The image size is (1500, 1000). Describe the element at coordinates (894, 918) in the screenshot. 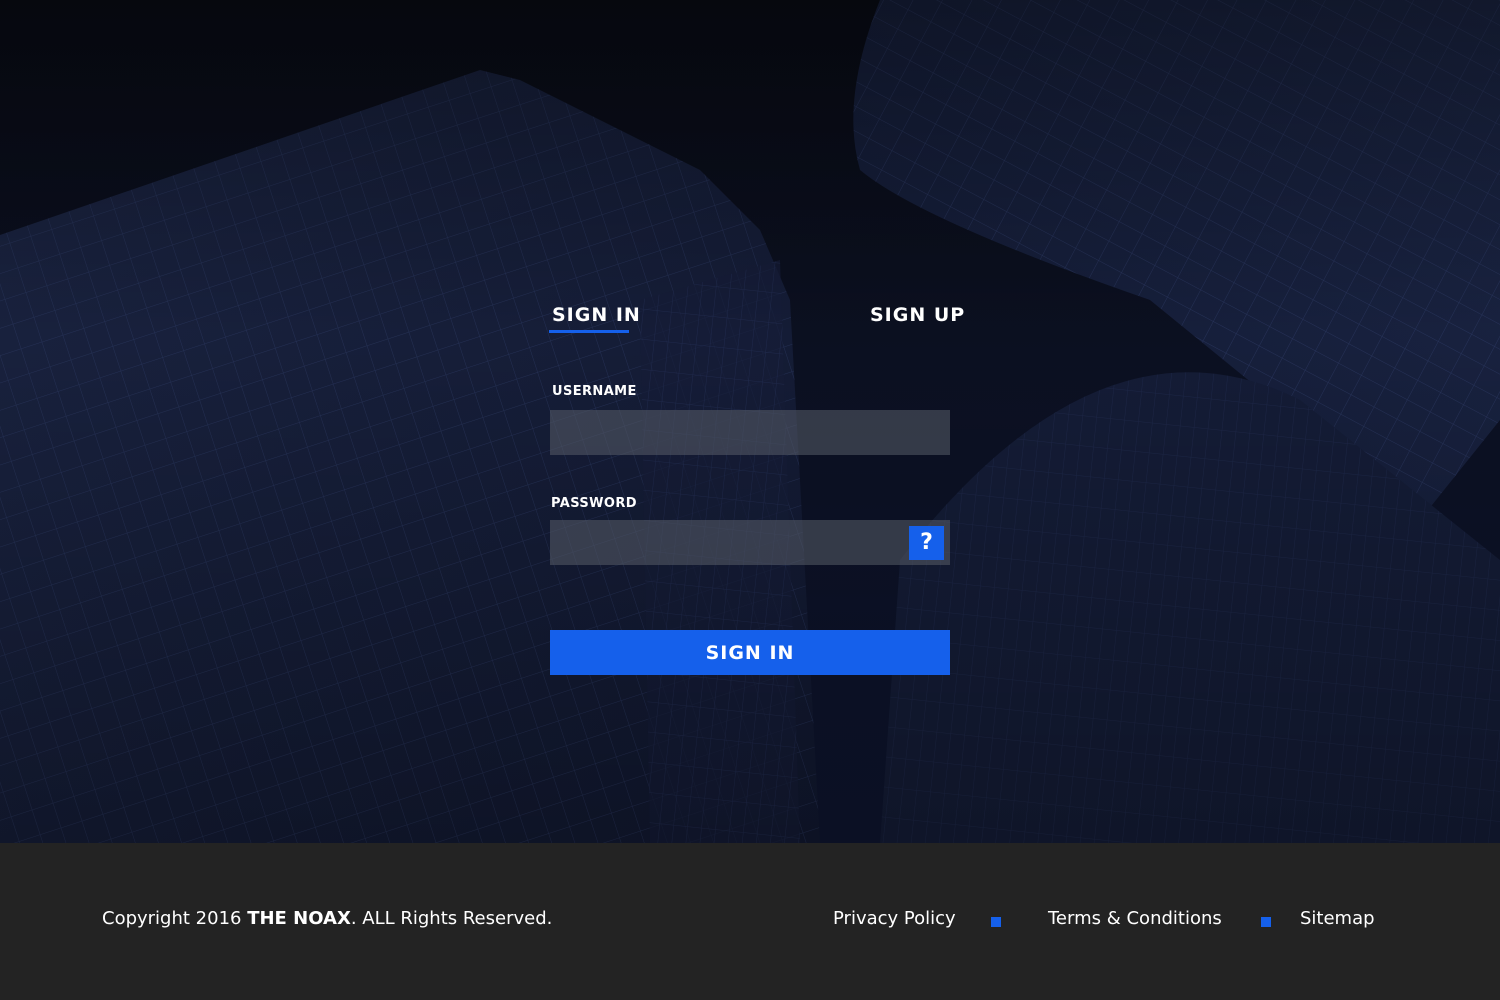

I see `privacy-policy-link: Privacy Policy` at that location.